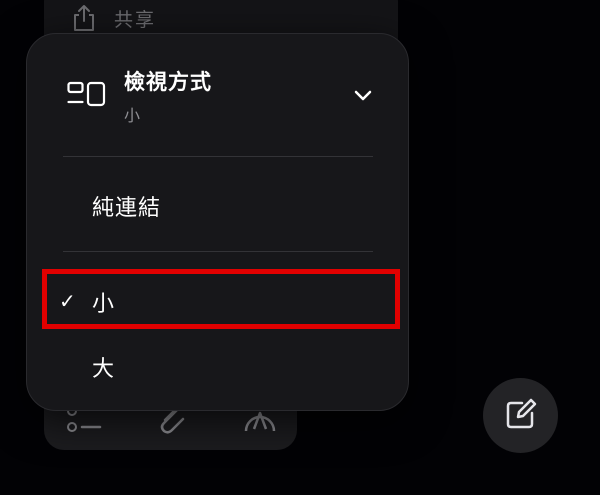  I want to click on compose-icon, so click(521, 416).